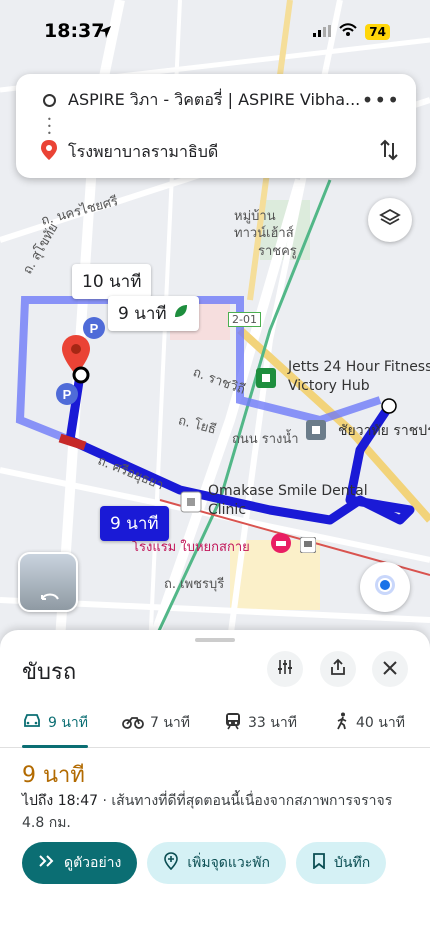 The height and width of the screenshot is (931, 430). I want to click on tab-motorbike-label: 7 นาที, so click(170, 723).